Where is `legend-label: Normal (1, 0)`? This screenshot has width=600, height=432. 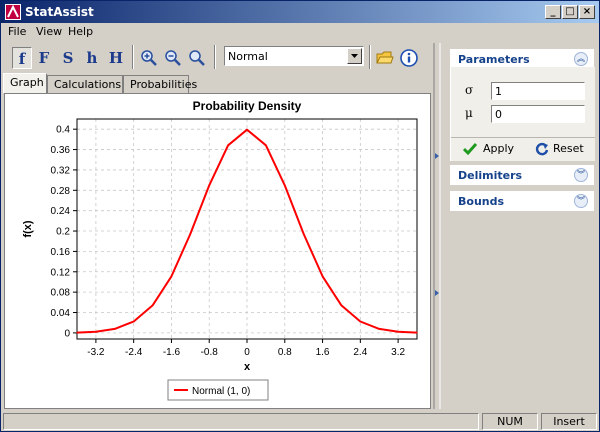
legend-label: Normal (1, 0) is located at coordinates (221, 391).